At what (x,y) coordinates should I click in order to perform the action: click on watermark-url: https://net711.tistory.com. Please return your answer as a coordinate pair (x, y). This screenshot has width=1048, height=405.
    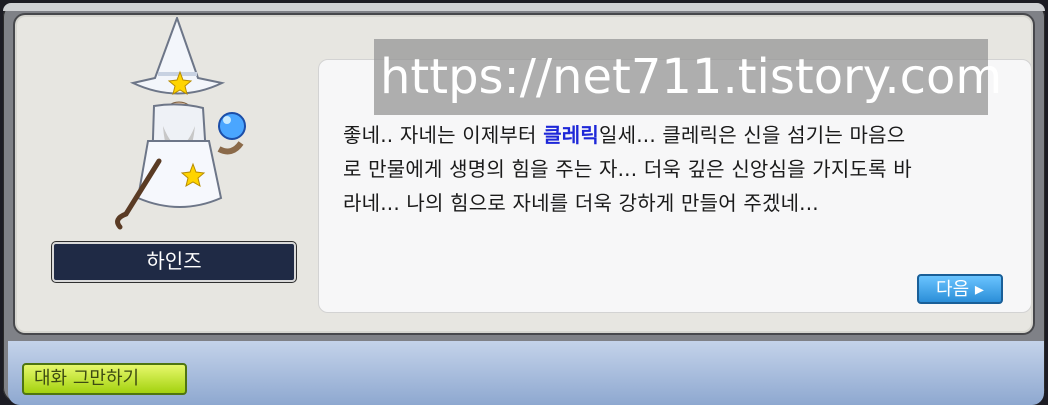
    Looking at the image, I should click on (688, 77).